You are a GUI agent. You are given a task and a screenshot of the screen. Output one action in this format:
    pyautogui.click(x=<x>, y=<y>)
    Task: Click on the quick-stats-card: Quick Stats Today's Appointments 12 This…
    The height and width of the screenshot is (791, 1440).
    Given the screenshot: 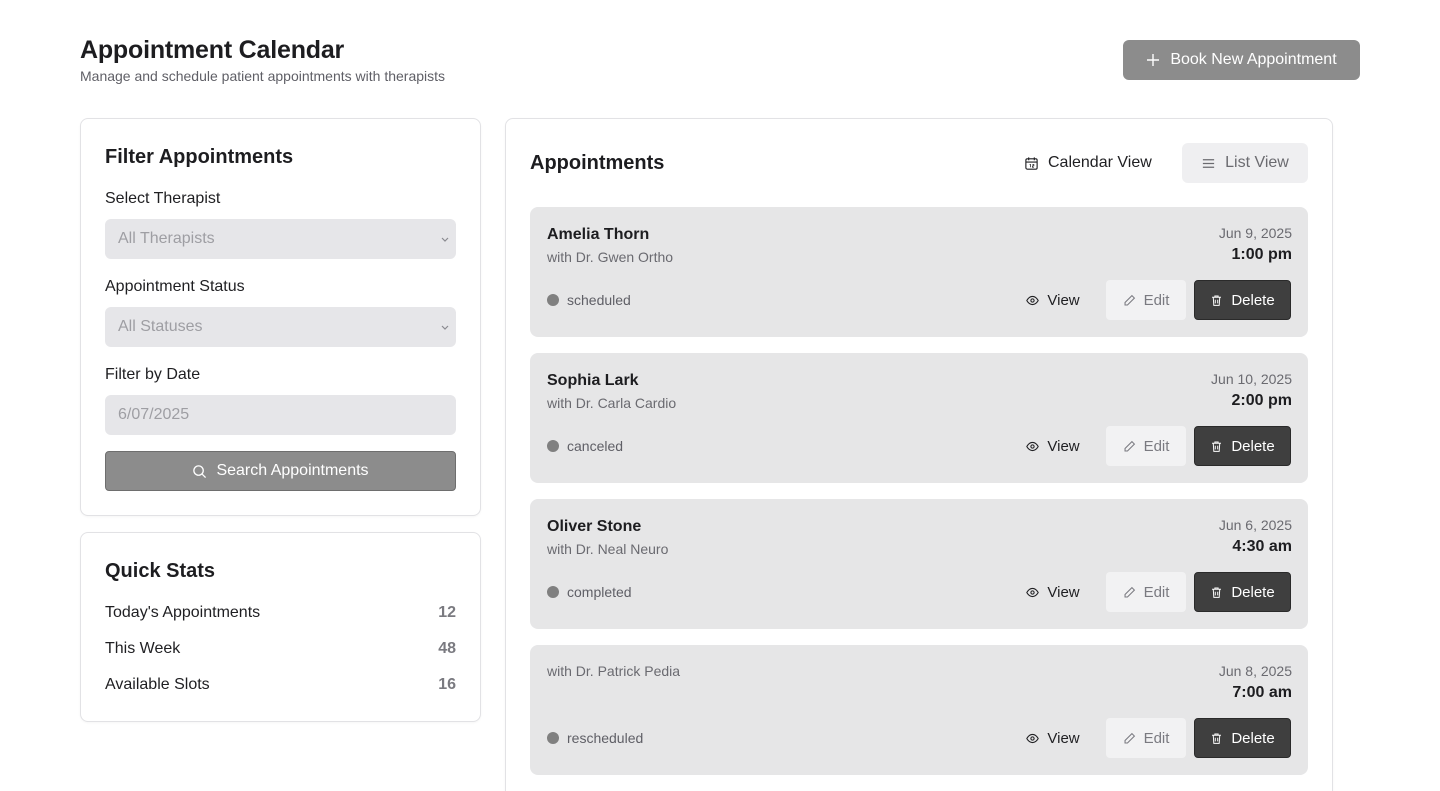 What is the action you would take?
    pyautogui.click(x=280, y=627)
    